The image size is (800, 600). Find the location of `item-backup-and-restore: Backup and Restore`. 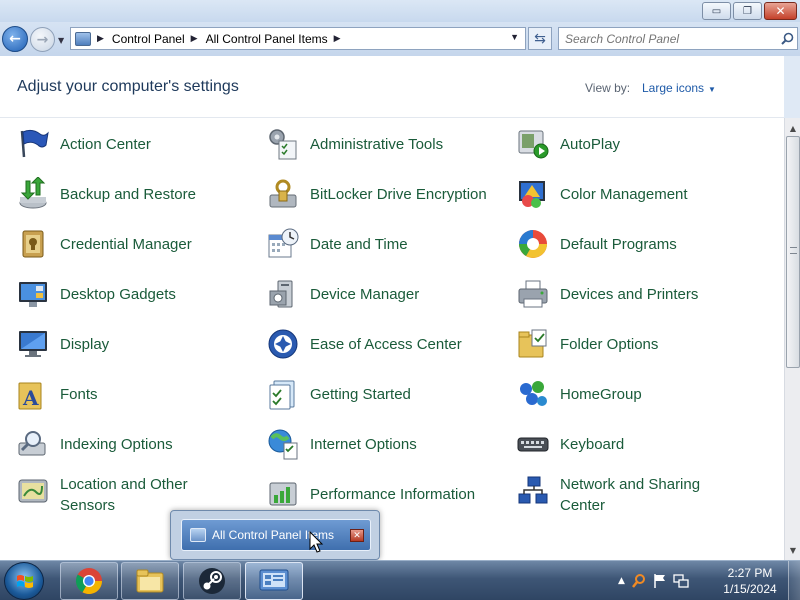

item-backup-and-restore: Backup and Restore is located at coordinates (131, 194).